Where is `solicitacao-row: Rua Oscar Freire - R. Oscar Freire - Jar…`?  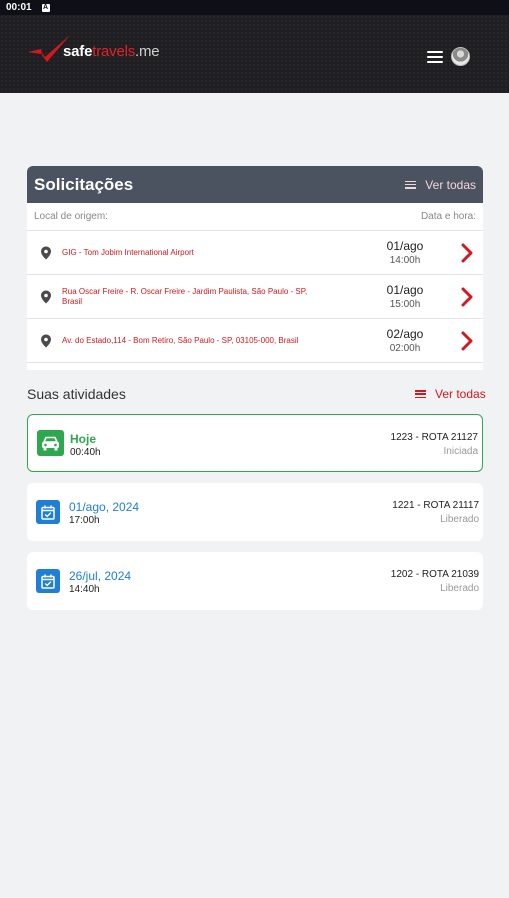
solicitacao-row: Rua Oscar Freire - R. Oscar Freire - Jar… is located at coordinates (255, 297).